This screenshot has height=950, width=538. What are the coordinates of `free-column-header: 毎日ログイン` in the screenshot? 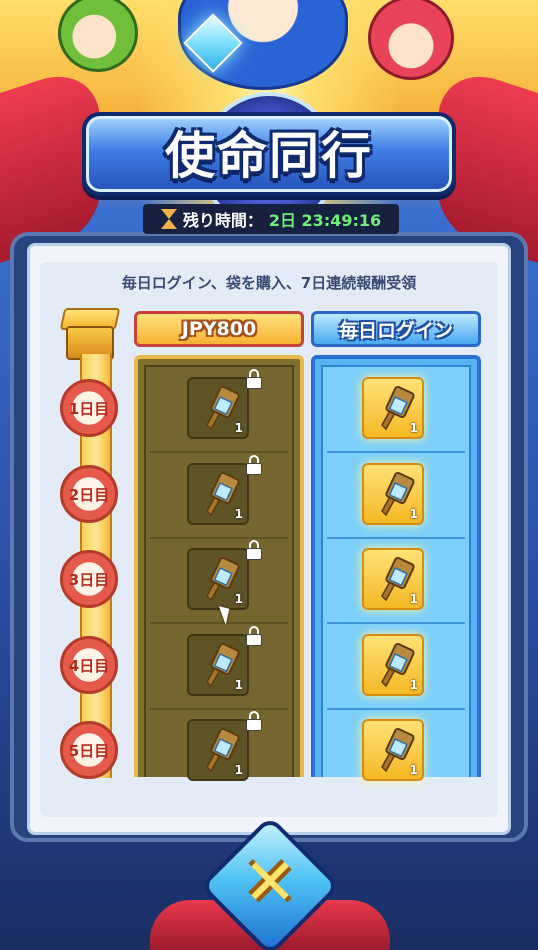 It's located at (396, 329).